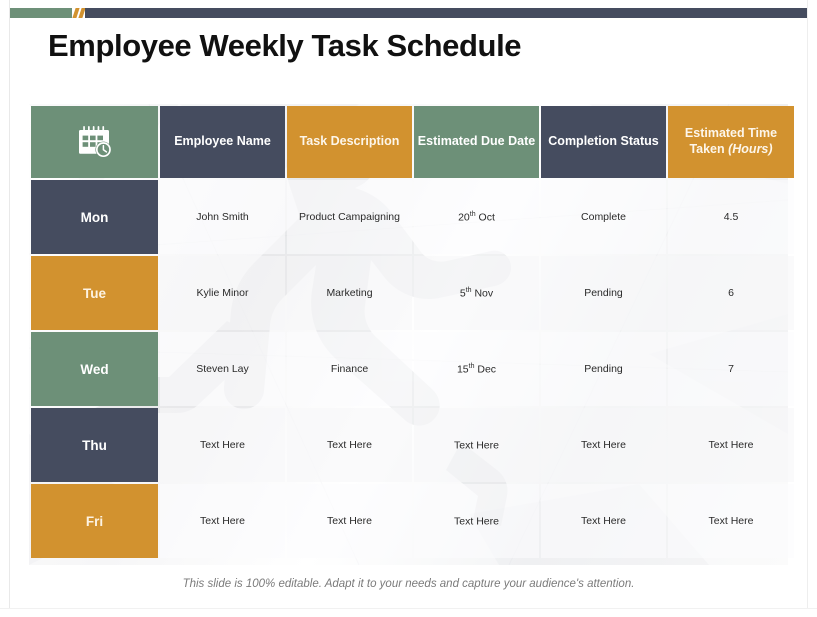  Describe the element at coordinates (285, 45) in the screenshot. I see `page-title: Employee Weekly Task Schedule` at that location.